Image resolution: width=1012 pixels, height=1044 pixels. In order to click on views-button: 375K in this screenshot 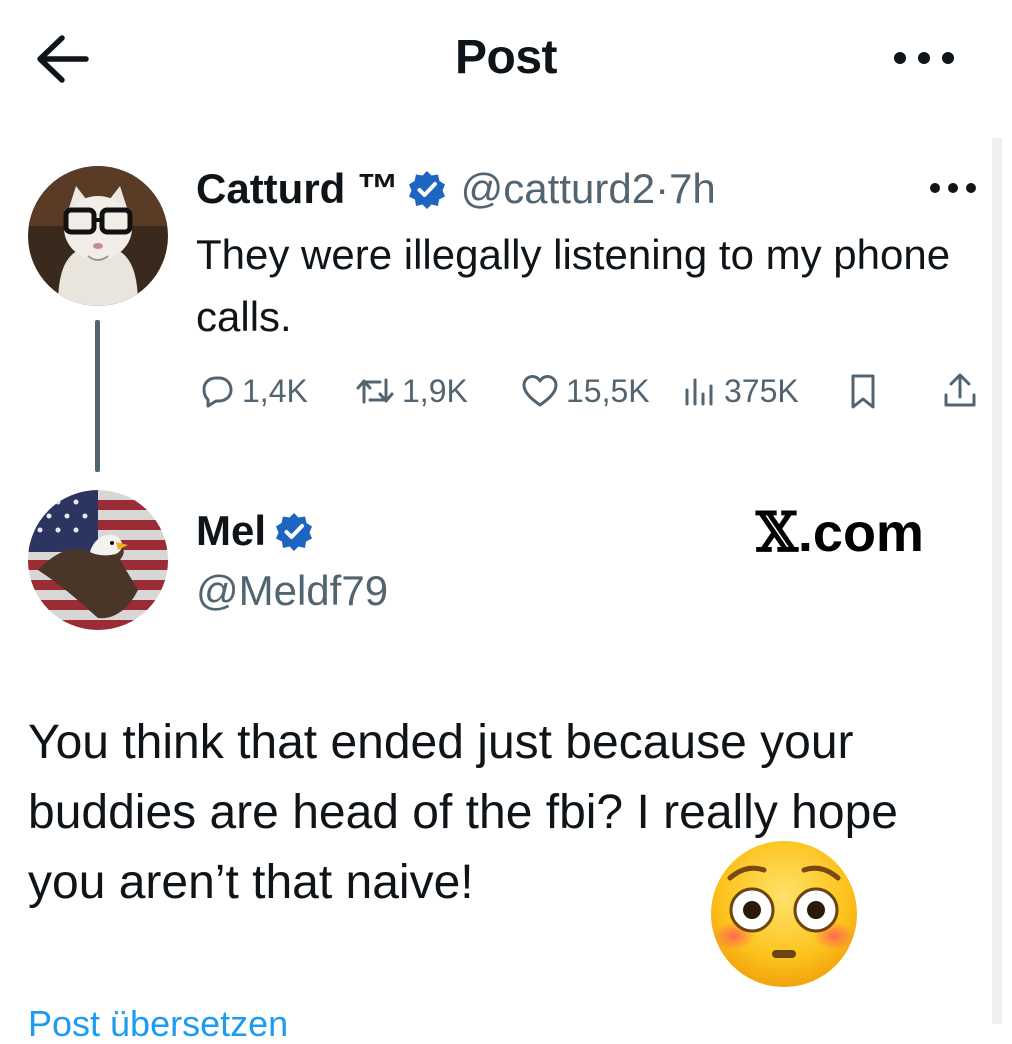, I will do `click(740, 391)`.